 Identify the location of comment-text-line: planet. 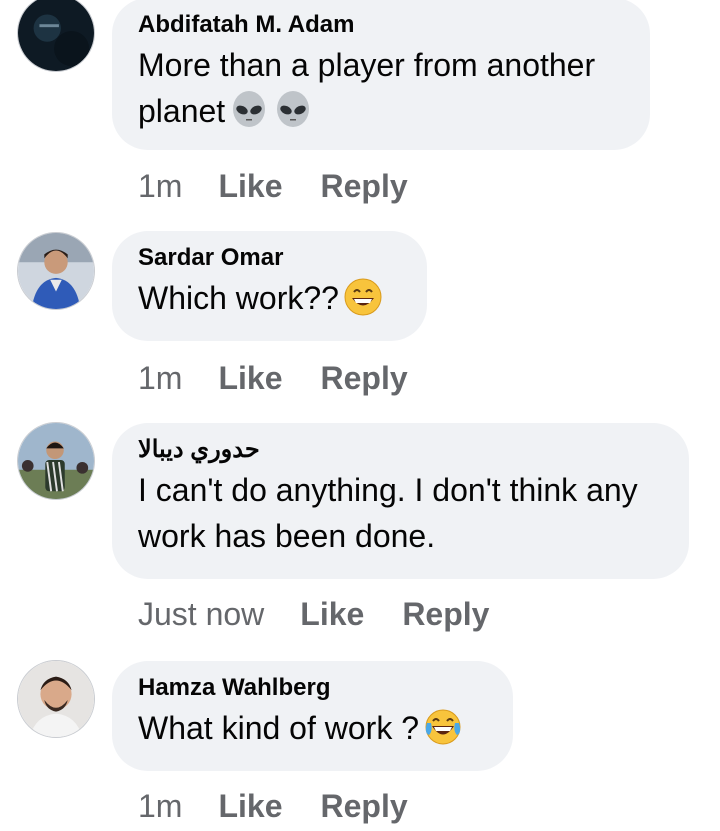
(381, 111).